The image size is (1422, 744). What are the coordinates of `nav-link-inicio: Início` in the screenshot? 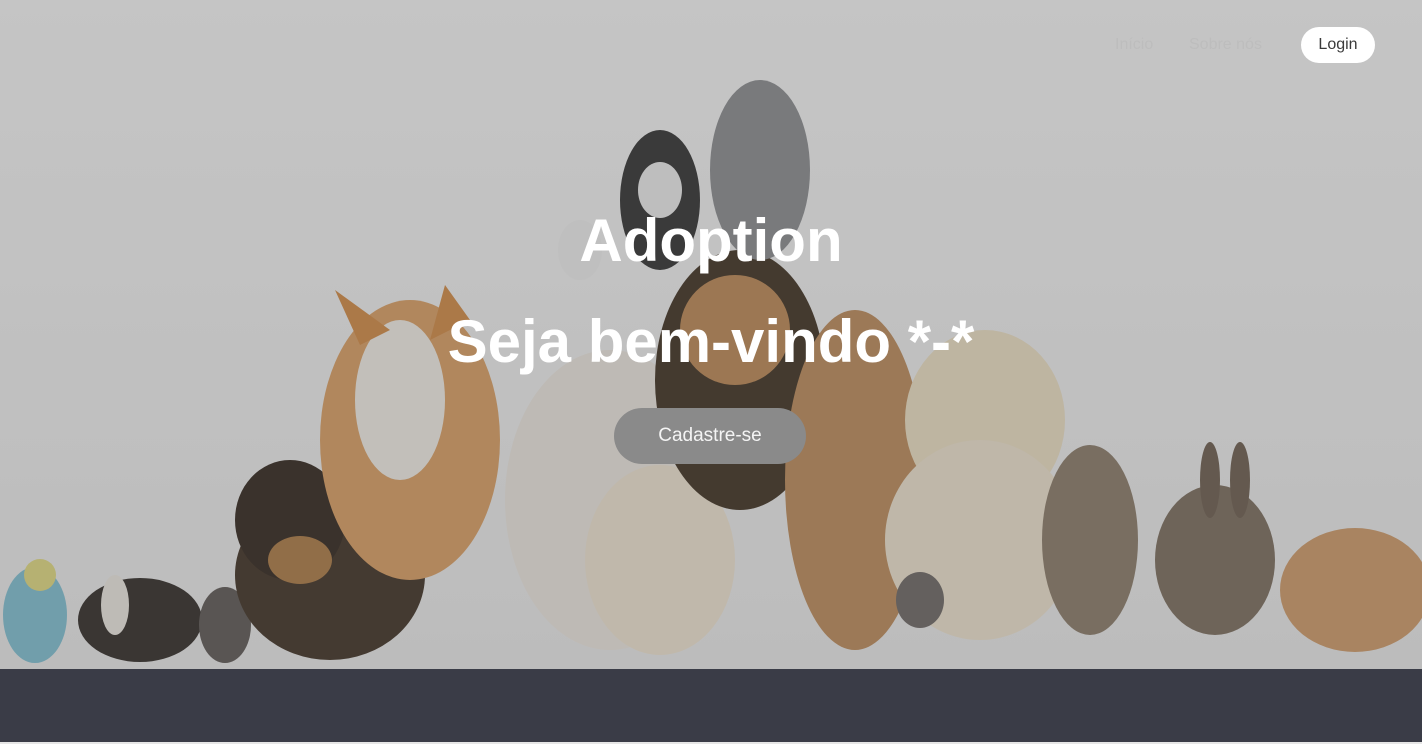 It's located at (1134, 45).